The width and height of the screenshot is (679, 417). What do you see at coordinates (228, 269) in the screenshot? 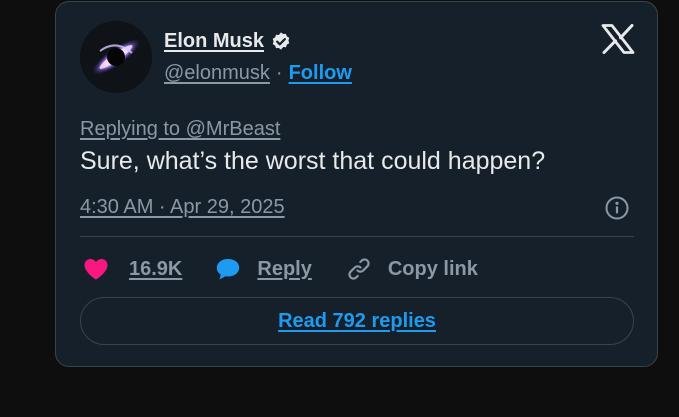
I see `reply-bubble-icon` at bounding box center [228, 269].